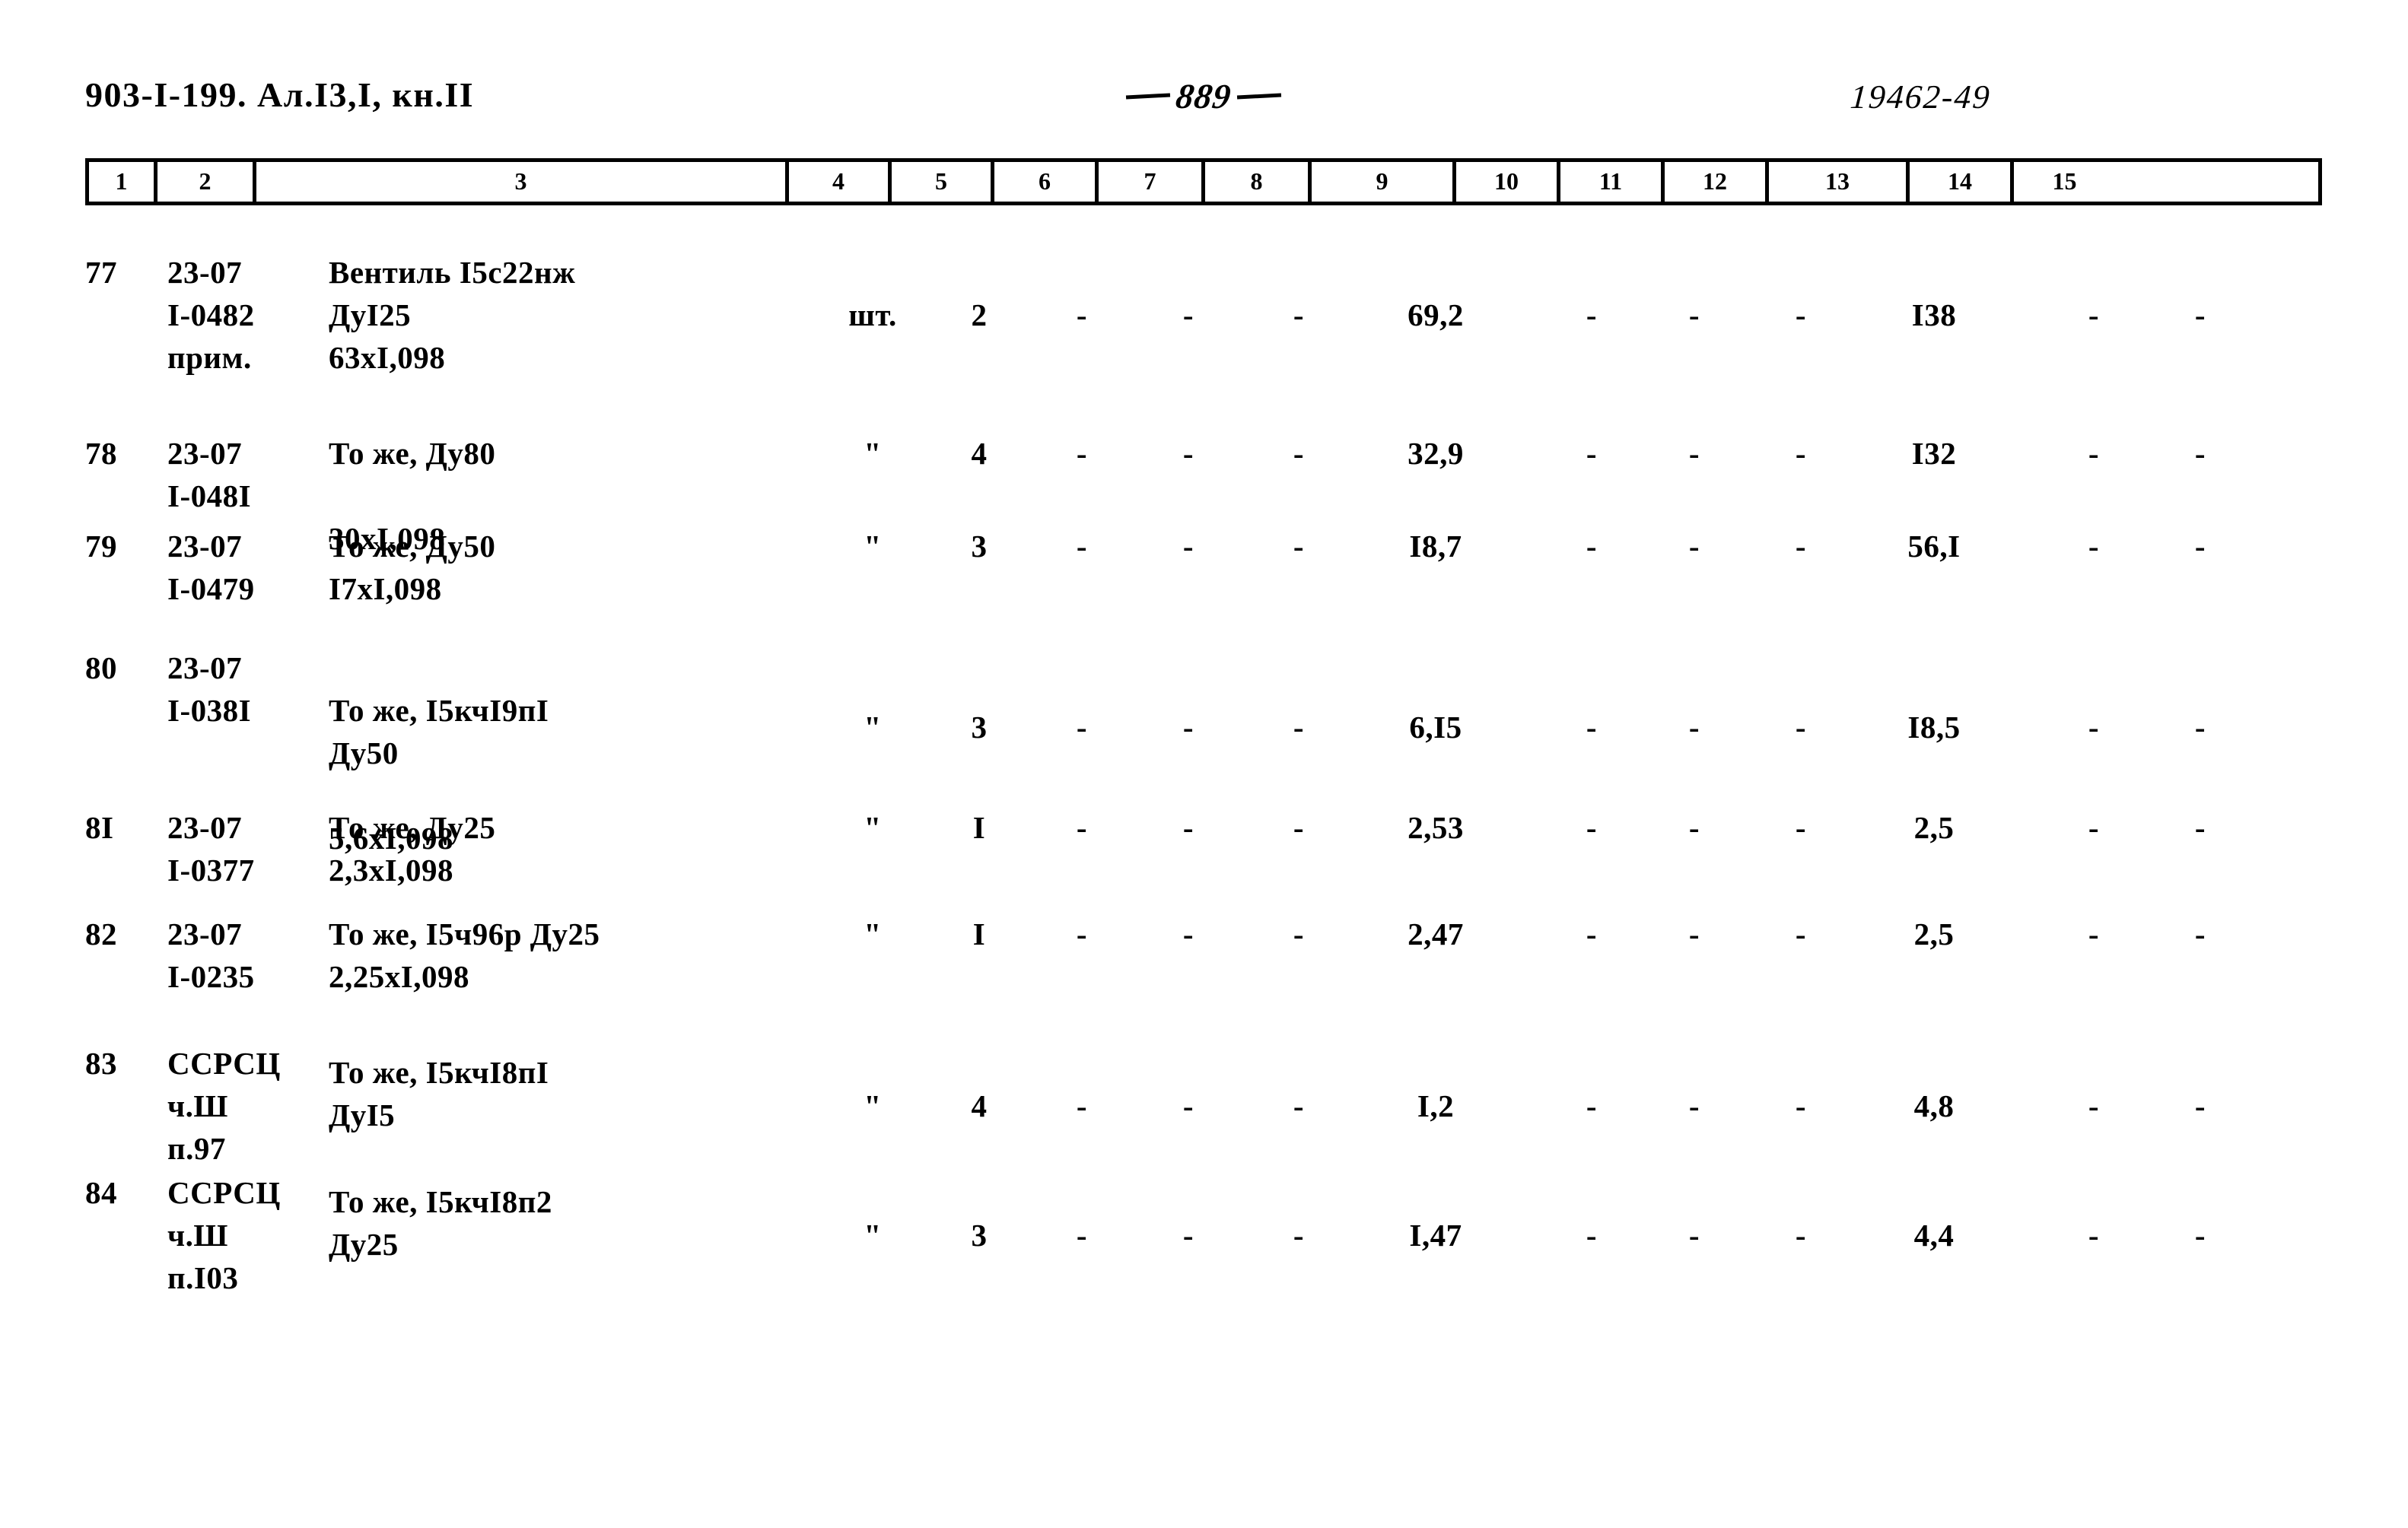 This screenshot has height=1528, width=2408. I want to click on unit: шт., so click(873, 314).